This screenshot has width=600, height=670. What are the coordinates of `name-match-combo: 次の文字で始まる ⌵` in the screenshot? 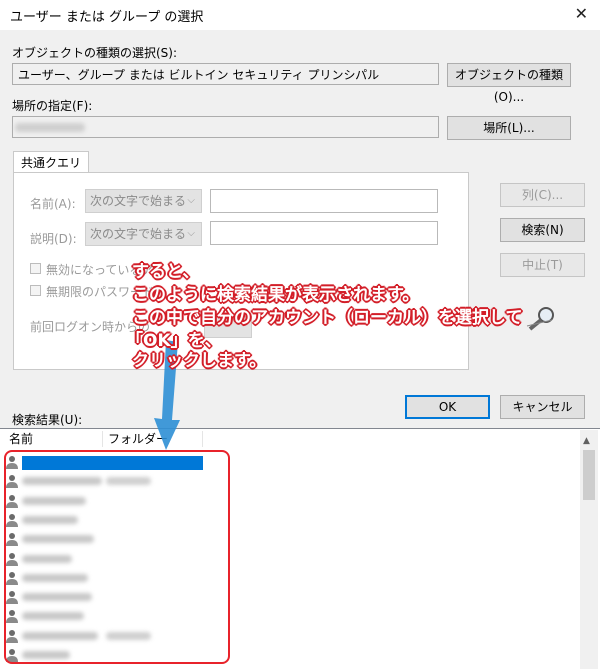 It's located at (143, 201).